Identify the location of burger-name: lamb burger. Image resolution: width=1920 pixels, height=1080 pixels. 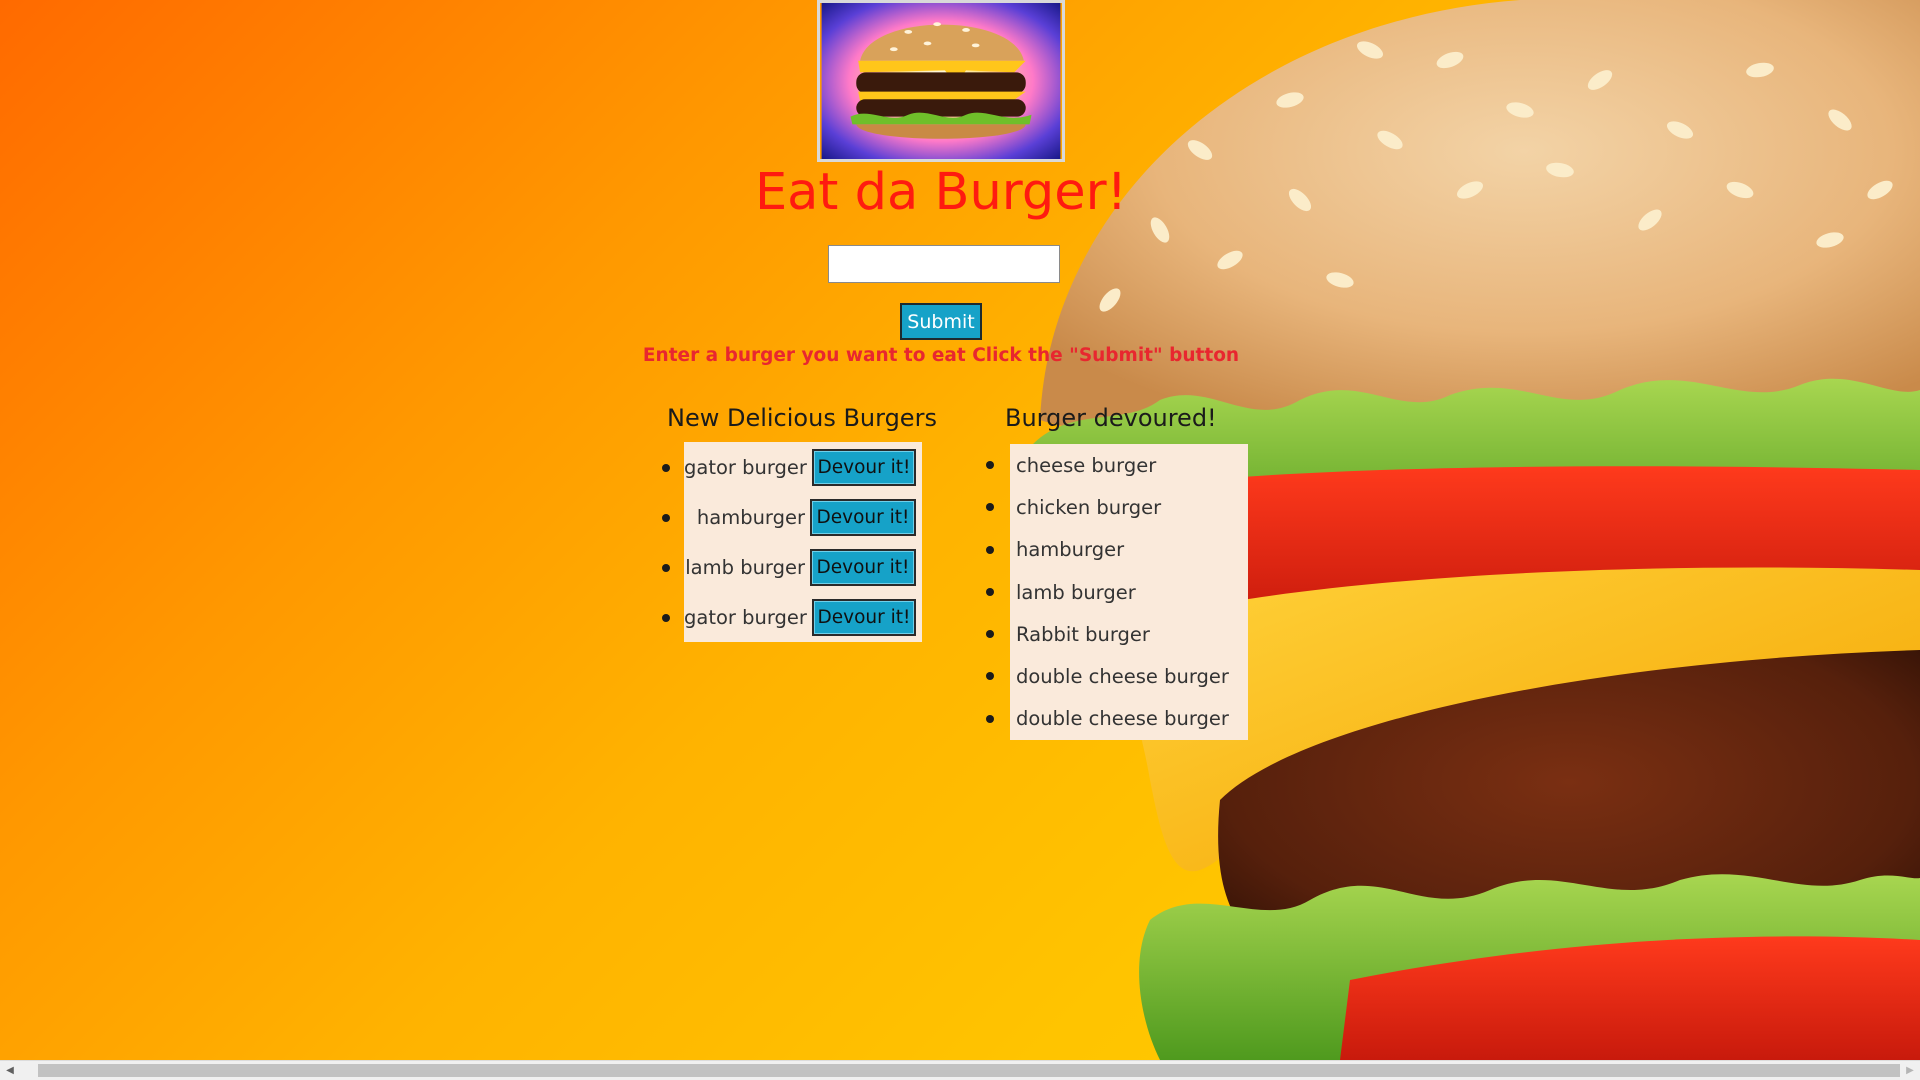
(745, 567).